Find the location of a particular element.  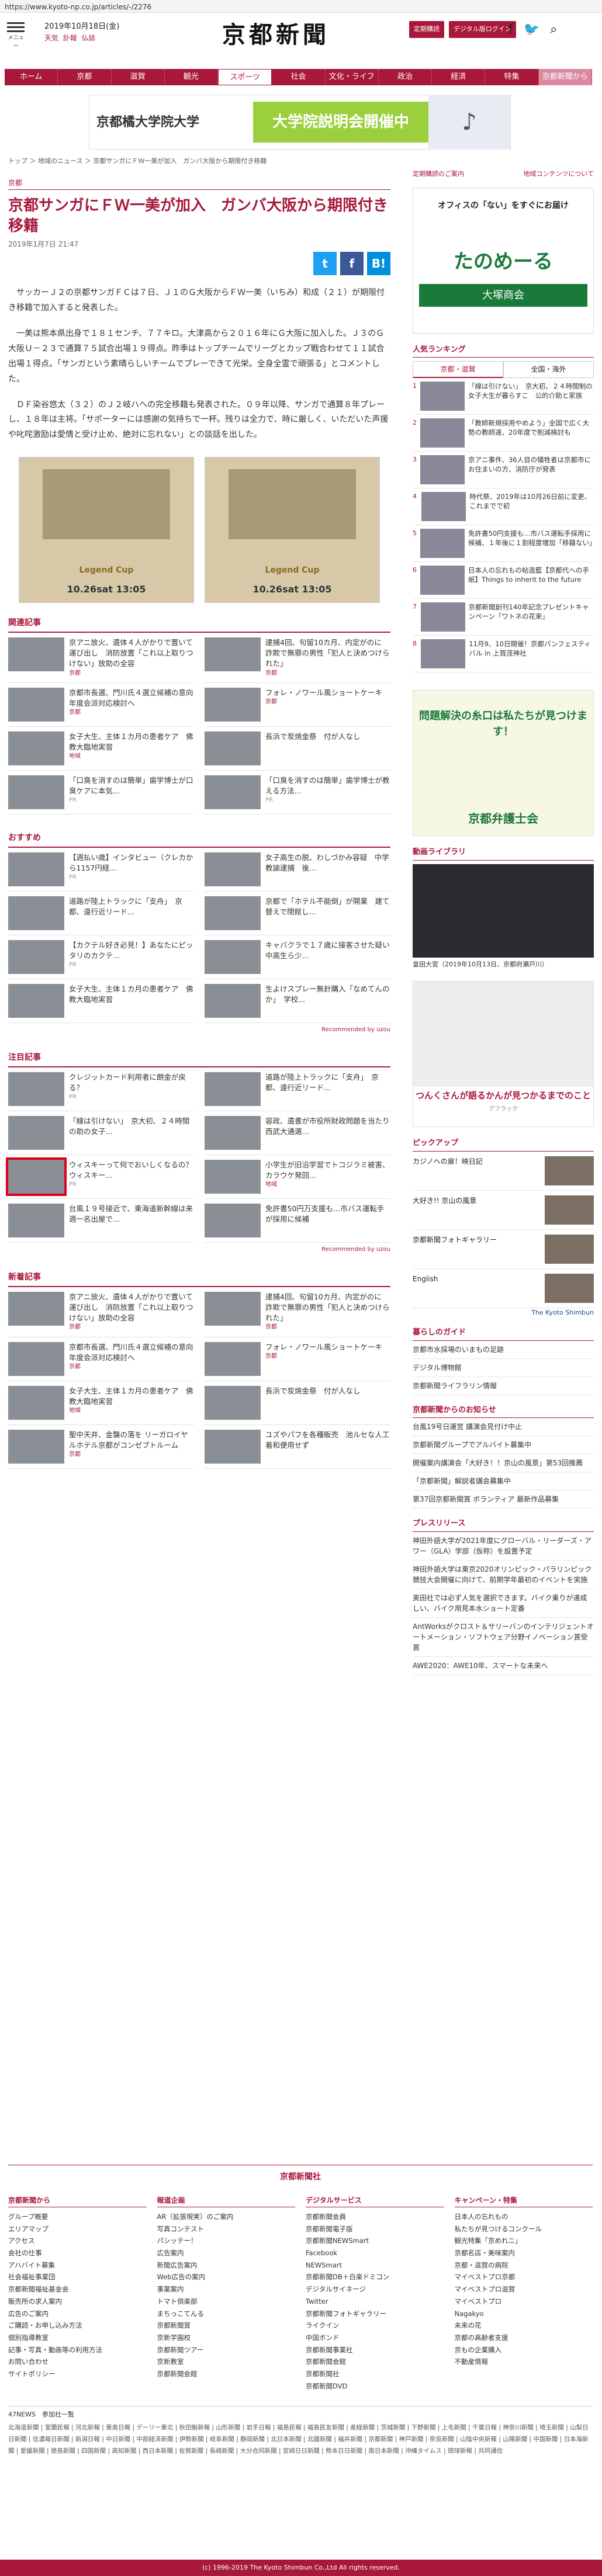

footer-link: 京都新聞DVD is located at coordinates (375, 2386).